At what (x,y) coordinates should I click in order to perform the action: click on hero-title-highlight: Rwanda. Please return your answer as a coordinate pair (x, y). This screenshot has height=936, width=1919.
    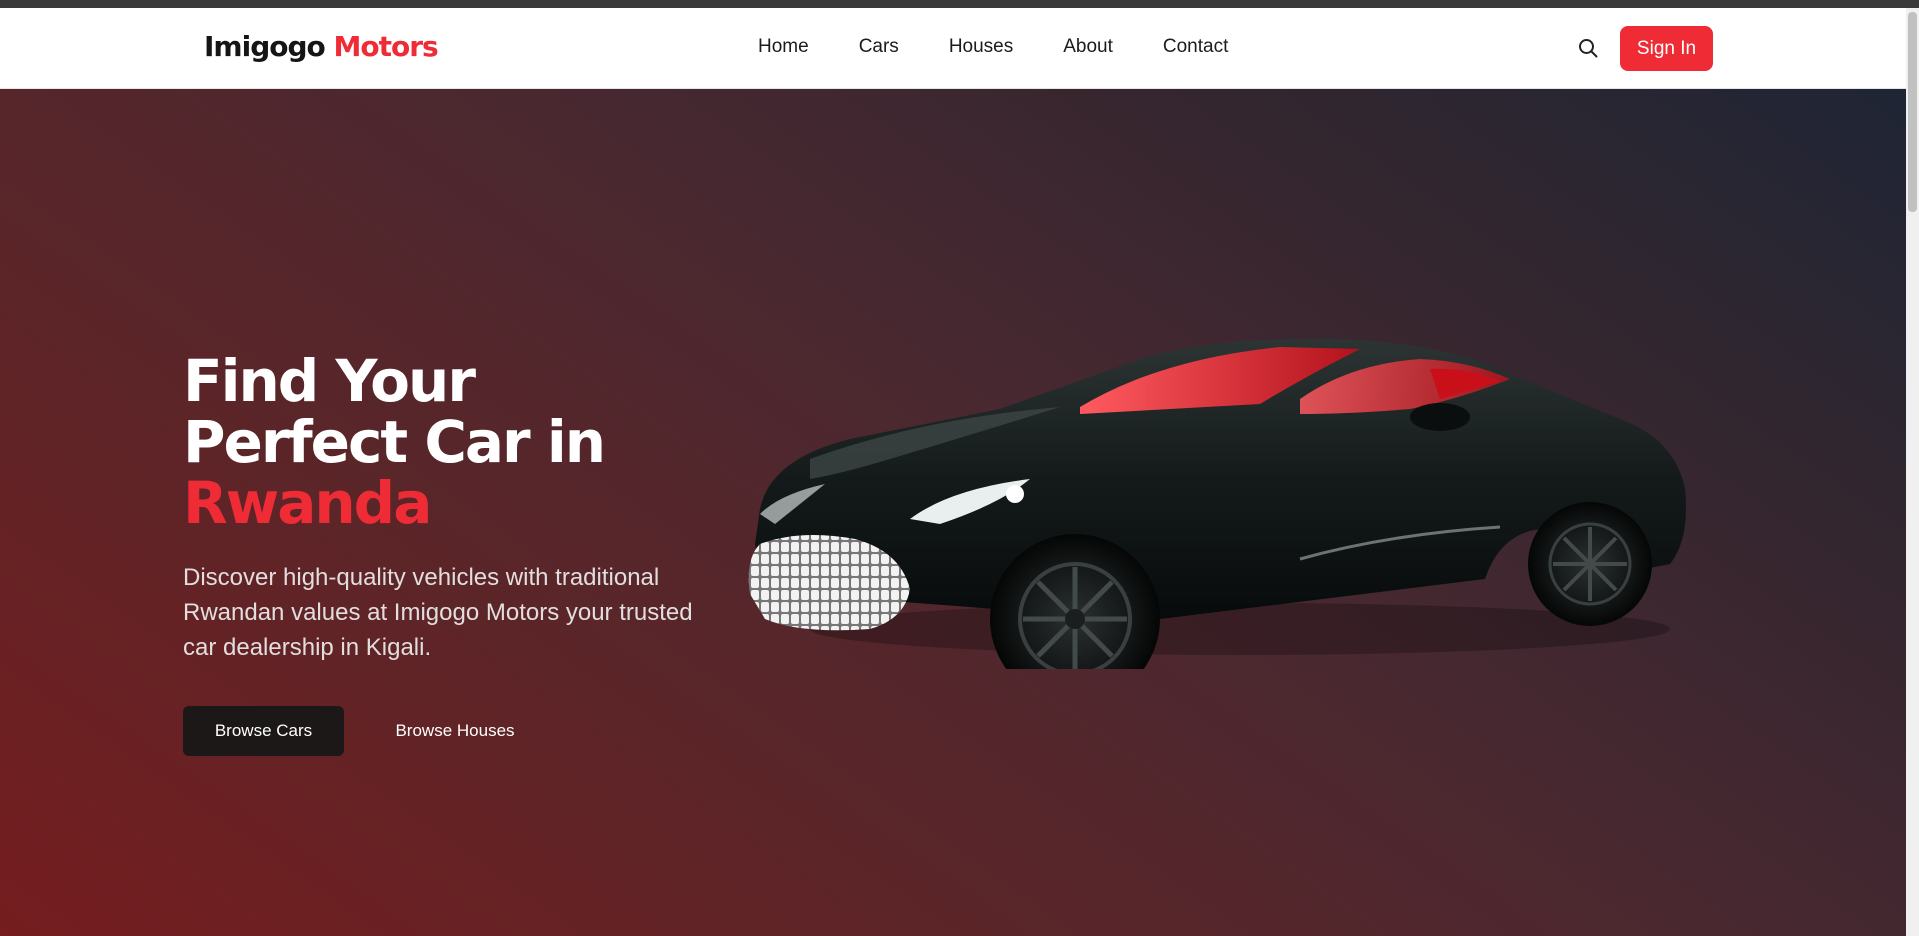
    Looking at the image, I should click on (307, 503).